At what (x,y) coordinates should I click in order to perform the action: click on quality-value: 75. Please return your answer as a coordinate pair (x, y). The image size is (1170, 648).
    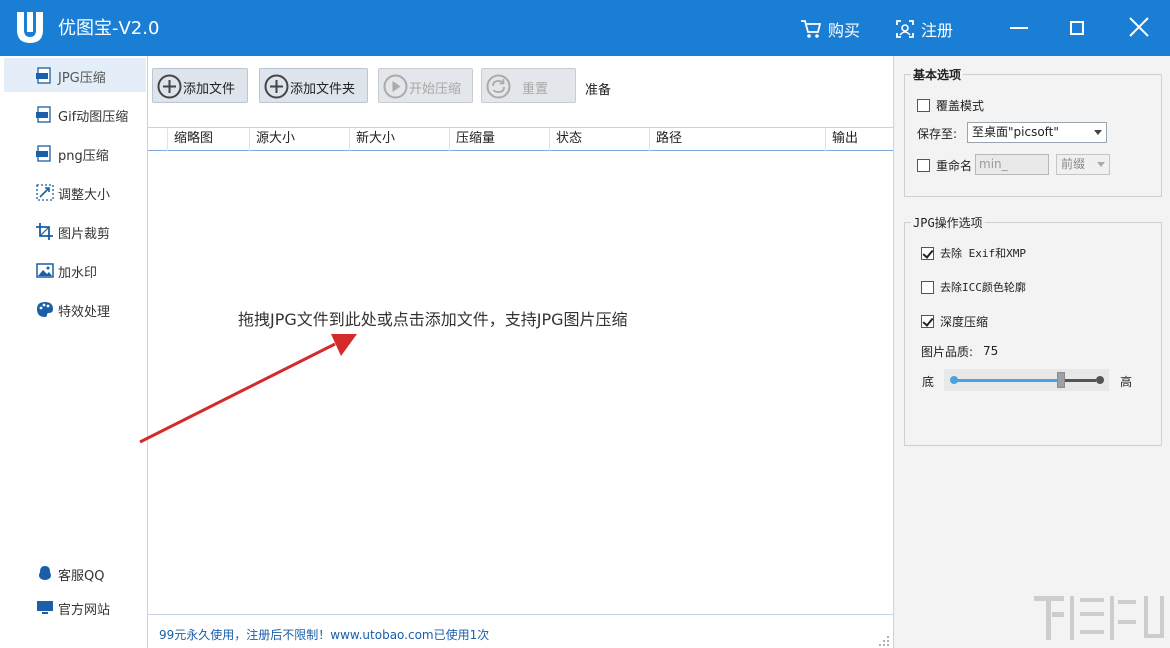
    Looking at the image, I should click on (990, 351).